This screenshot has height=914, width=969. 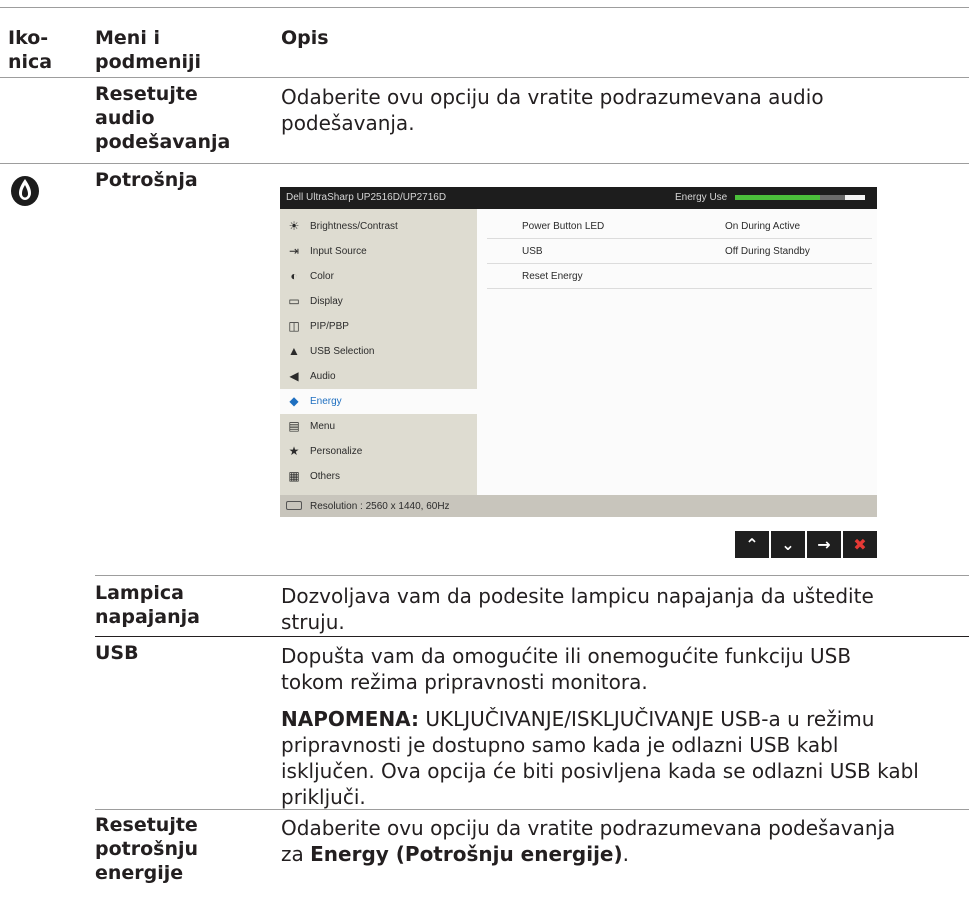 I want to click on osd-setting-value: On During Active, so click(x=763, y=226).